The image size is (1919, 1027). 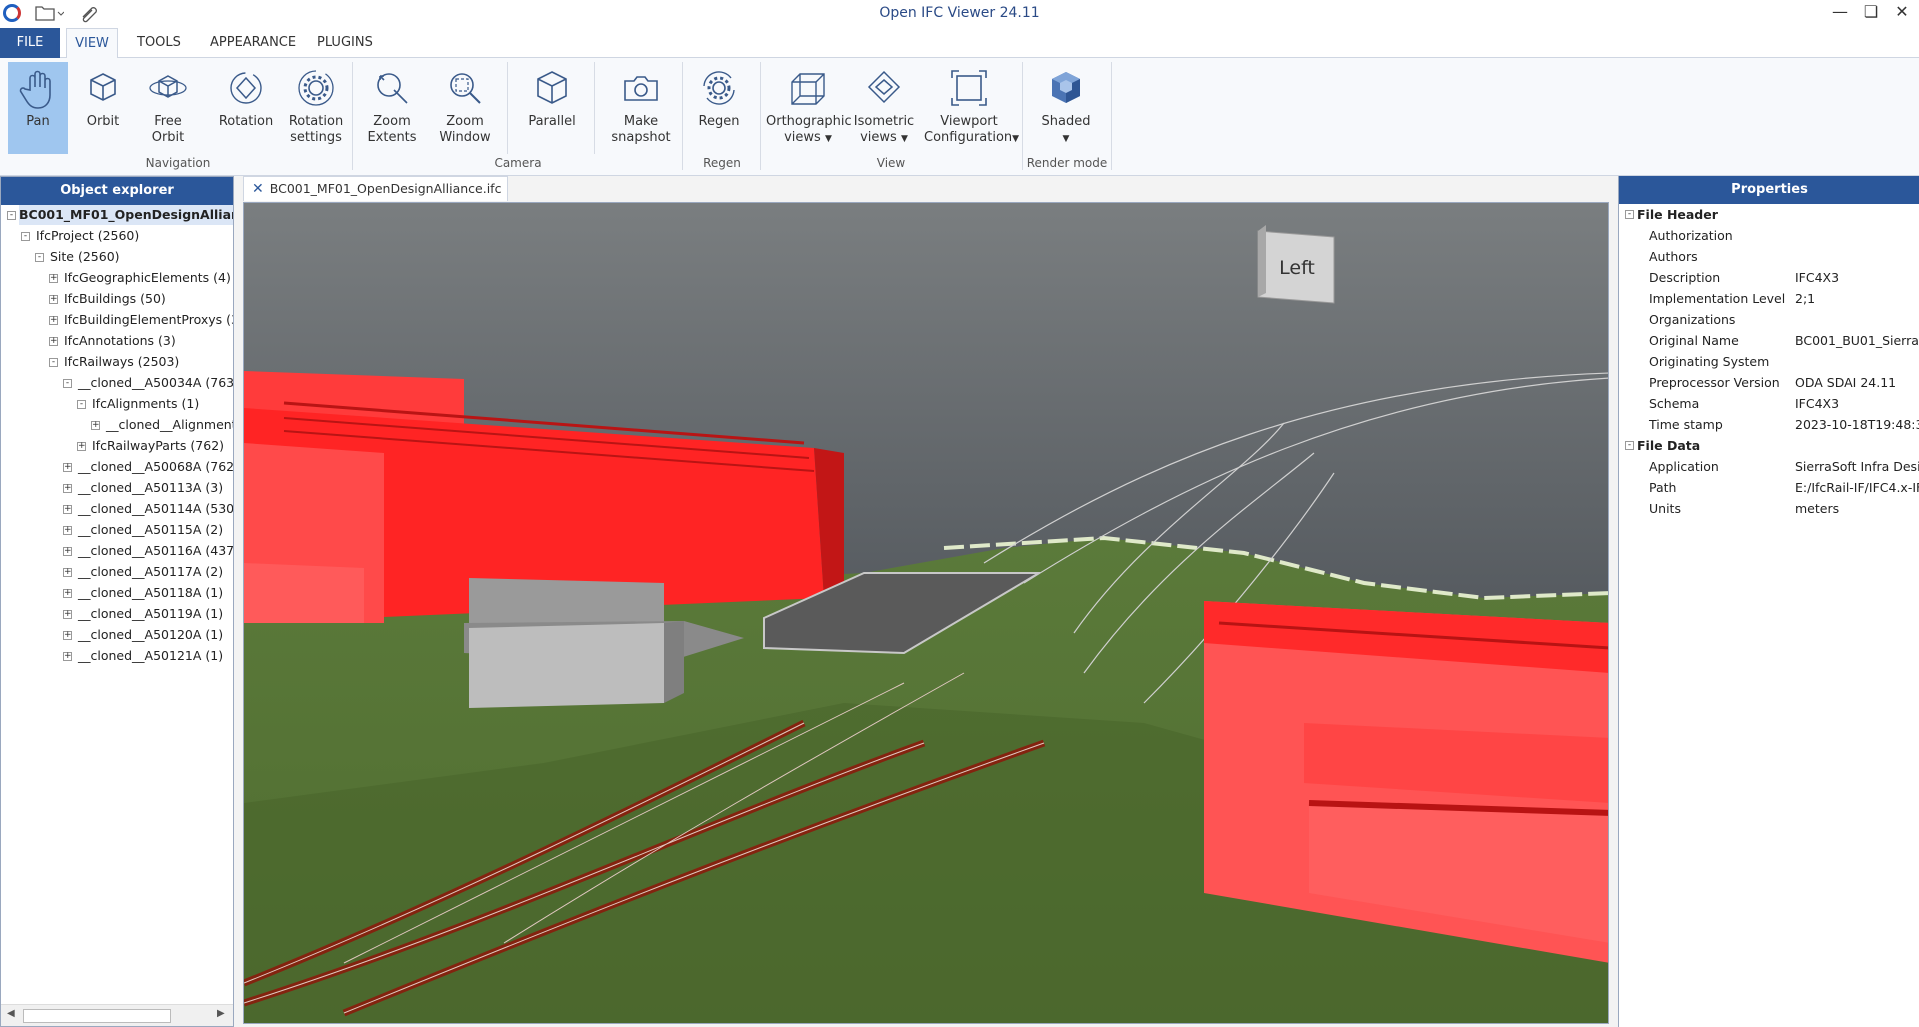 I want to click on tab-tools: TOOLS, so click(x=159, y=43).